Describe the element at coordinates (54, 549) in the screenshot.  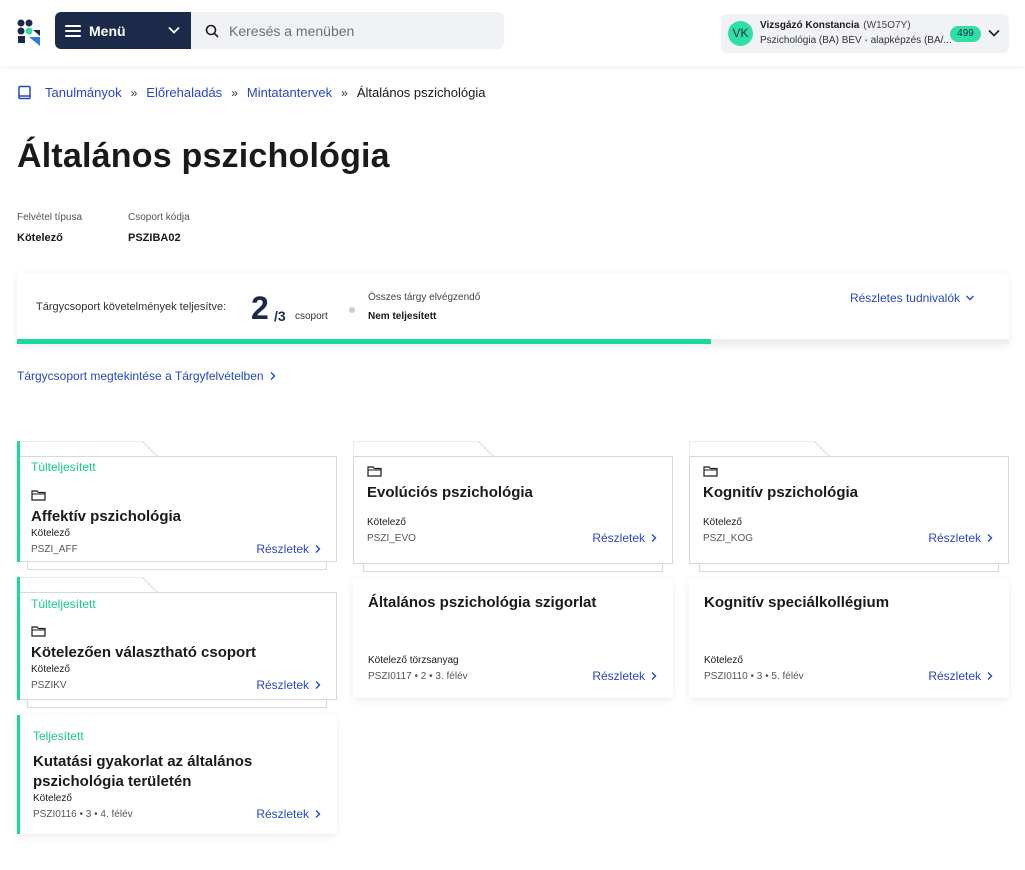
I see `card-code: PSZI_AFF` at that location.